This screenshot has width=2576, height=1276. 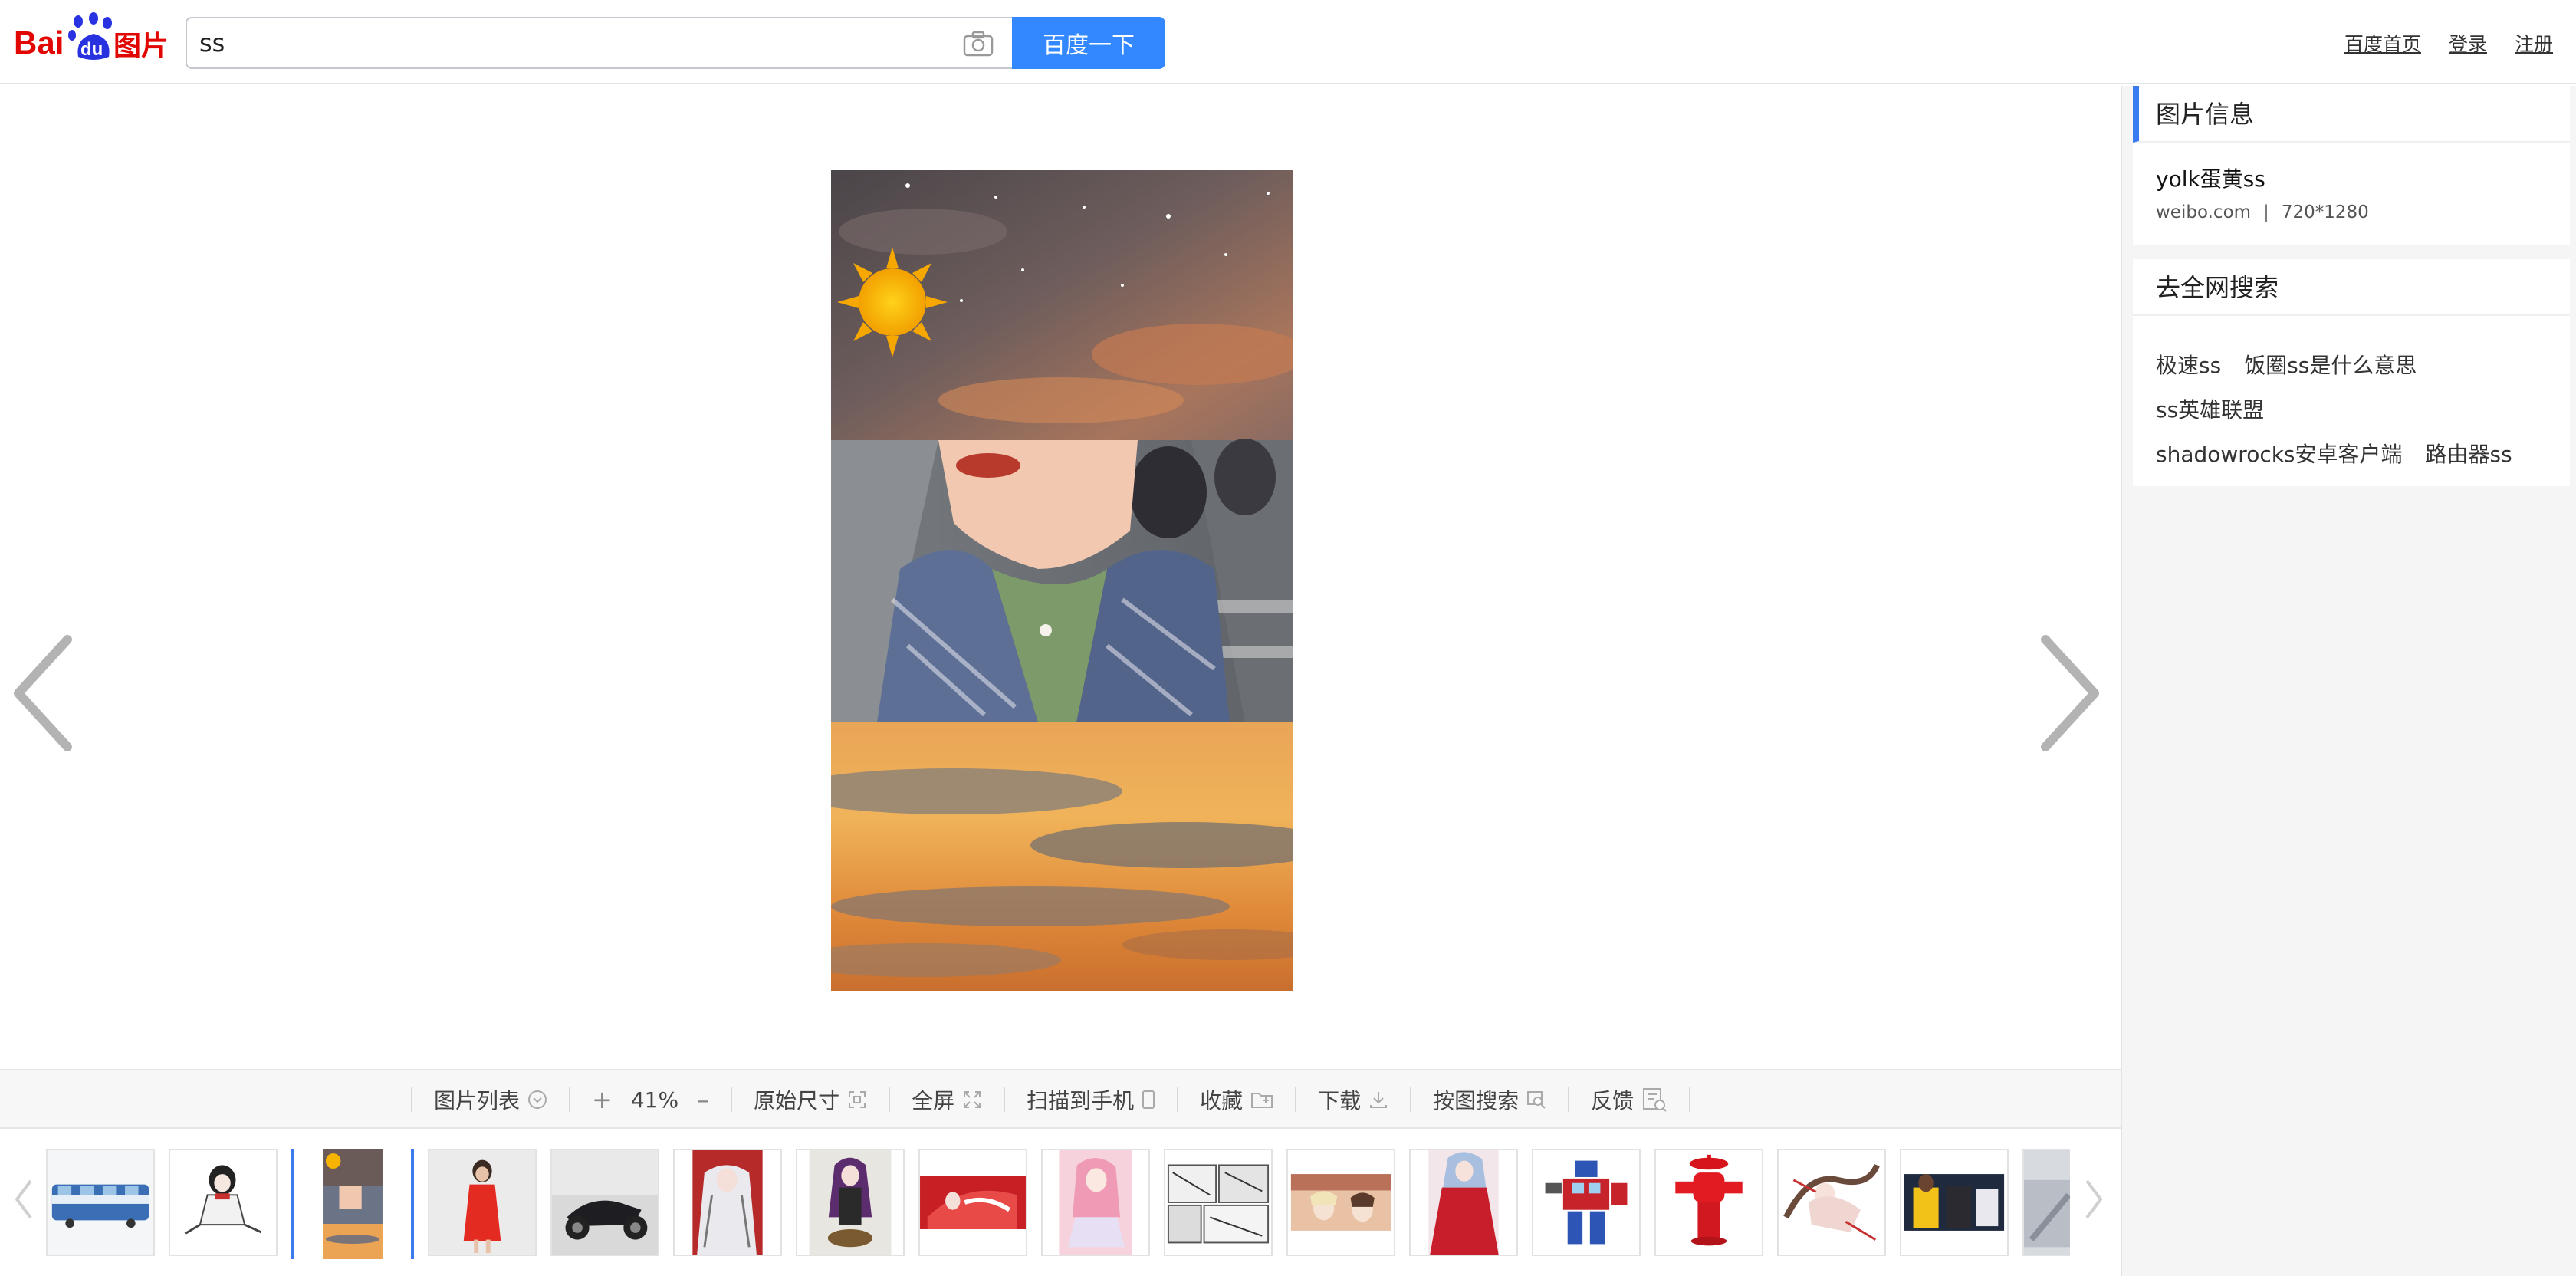 What do you see at coordinates (1709, 1202) in the screenshot?
I see `thumbnail-fire-hydrant` at bounding box center [1709, 1202].